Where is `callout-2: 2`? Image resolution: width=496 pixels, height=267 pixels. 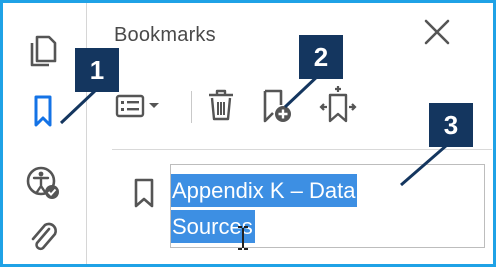 callout-2: 2 is located at coordinates (321, 57).